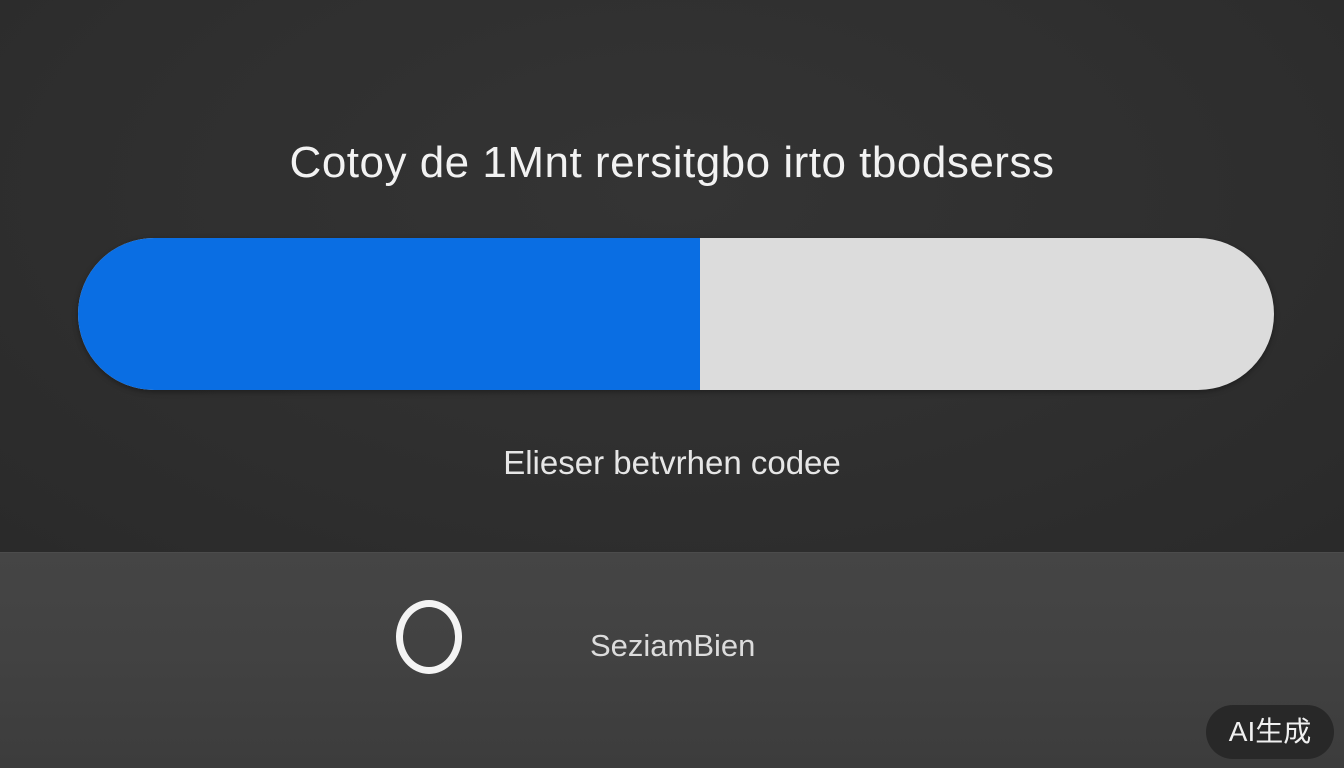 The height and width of the screenshot is (768, 1344). Describe the element at coordinates (673, 645) in the screenshot. I see `footer-label: SeziamBien` at that location.